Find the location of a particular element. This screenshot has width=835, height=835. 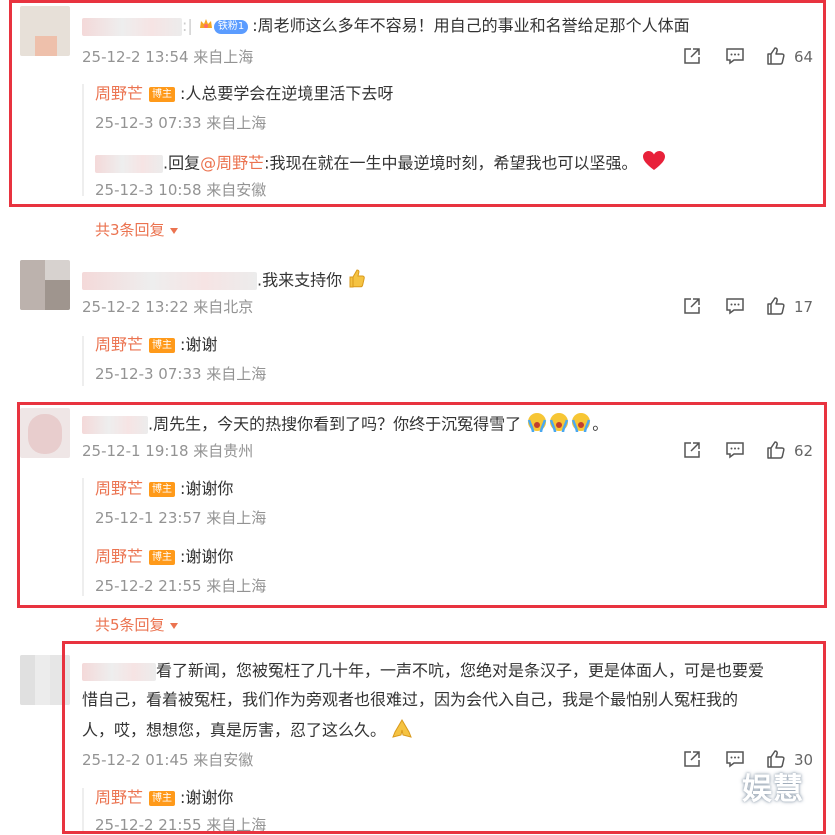

reply-text: 周野芒 博主:谢谢 is located at coordinates (156, 344).